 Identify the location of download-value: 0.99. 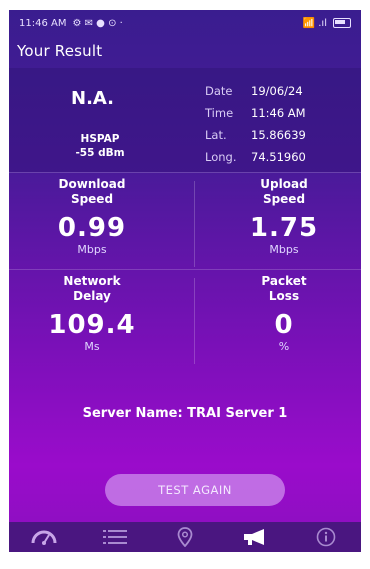
(92, 228).